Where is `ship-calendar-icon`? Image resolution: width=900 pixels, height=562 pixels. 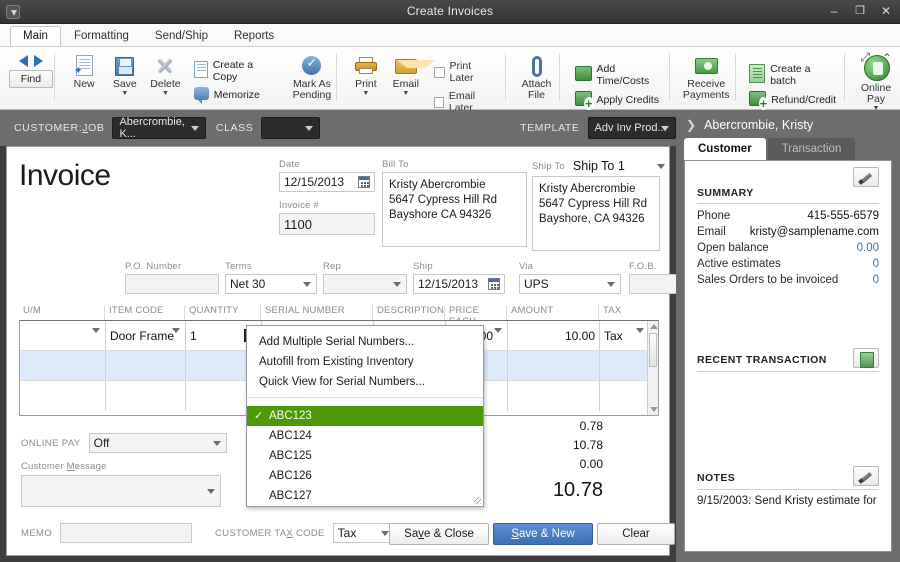
ship-calendar-icon is located at coordinates (494, 284).